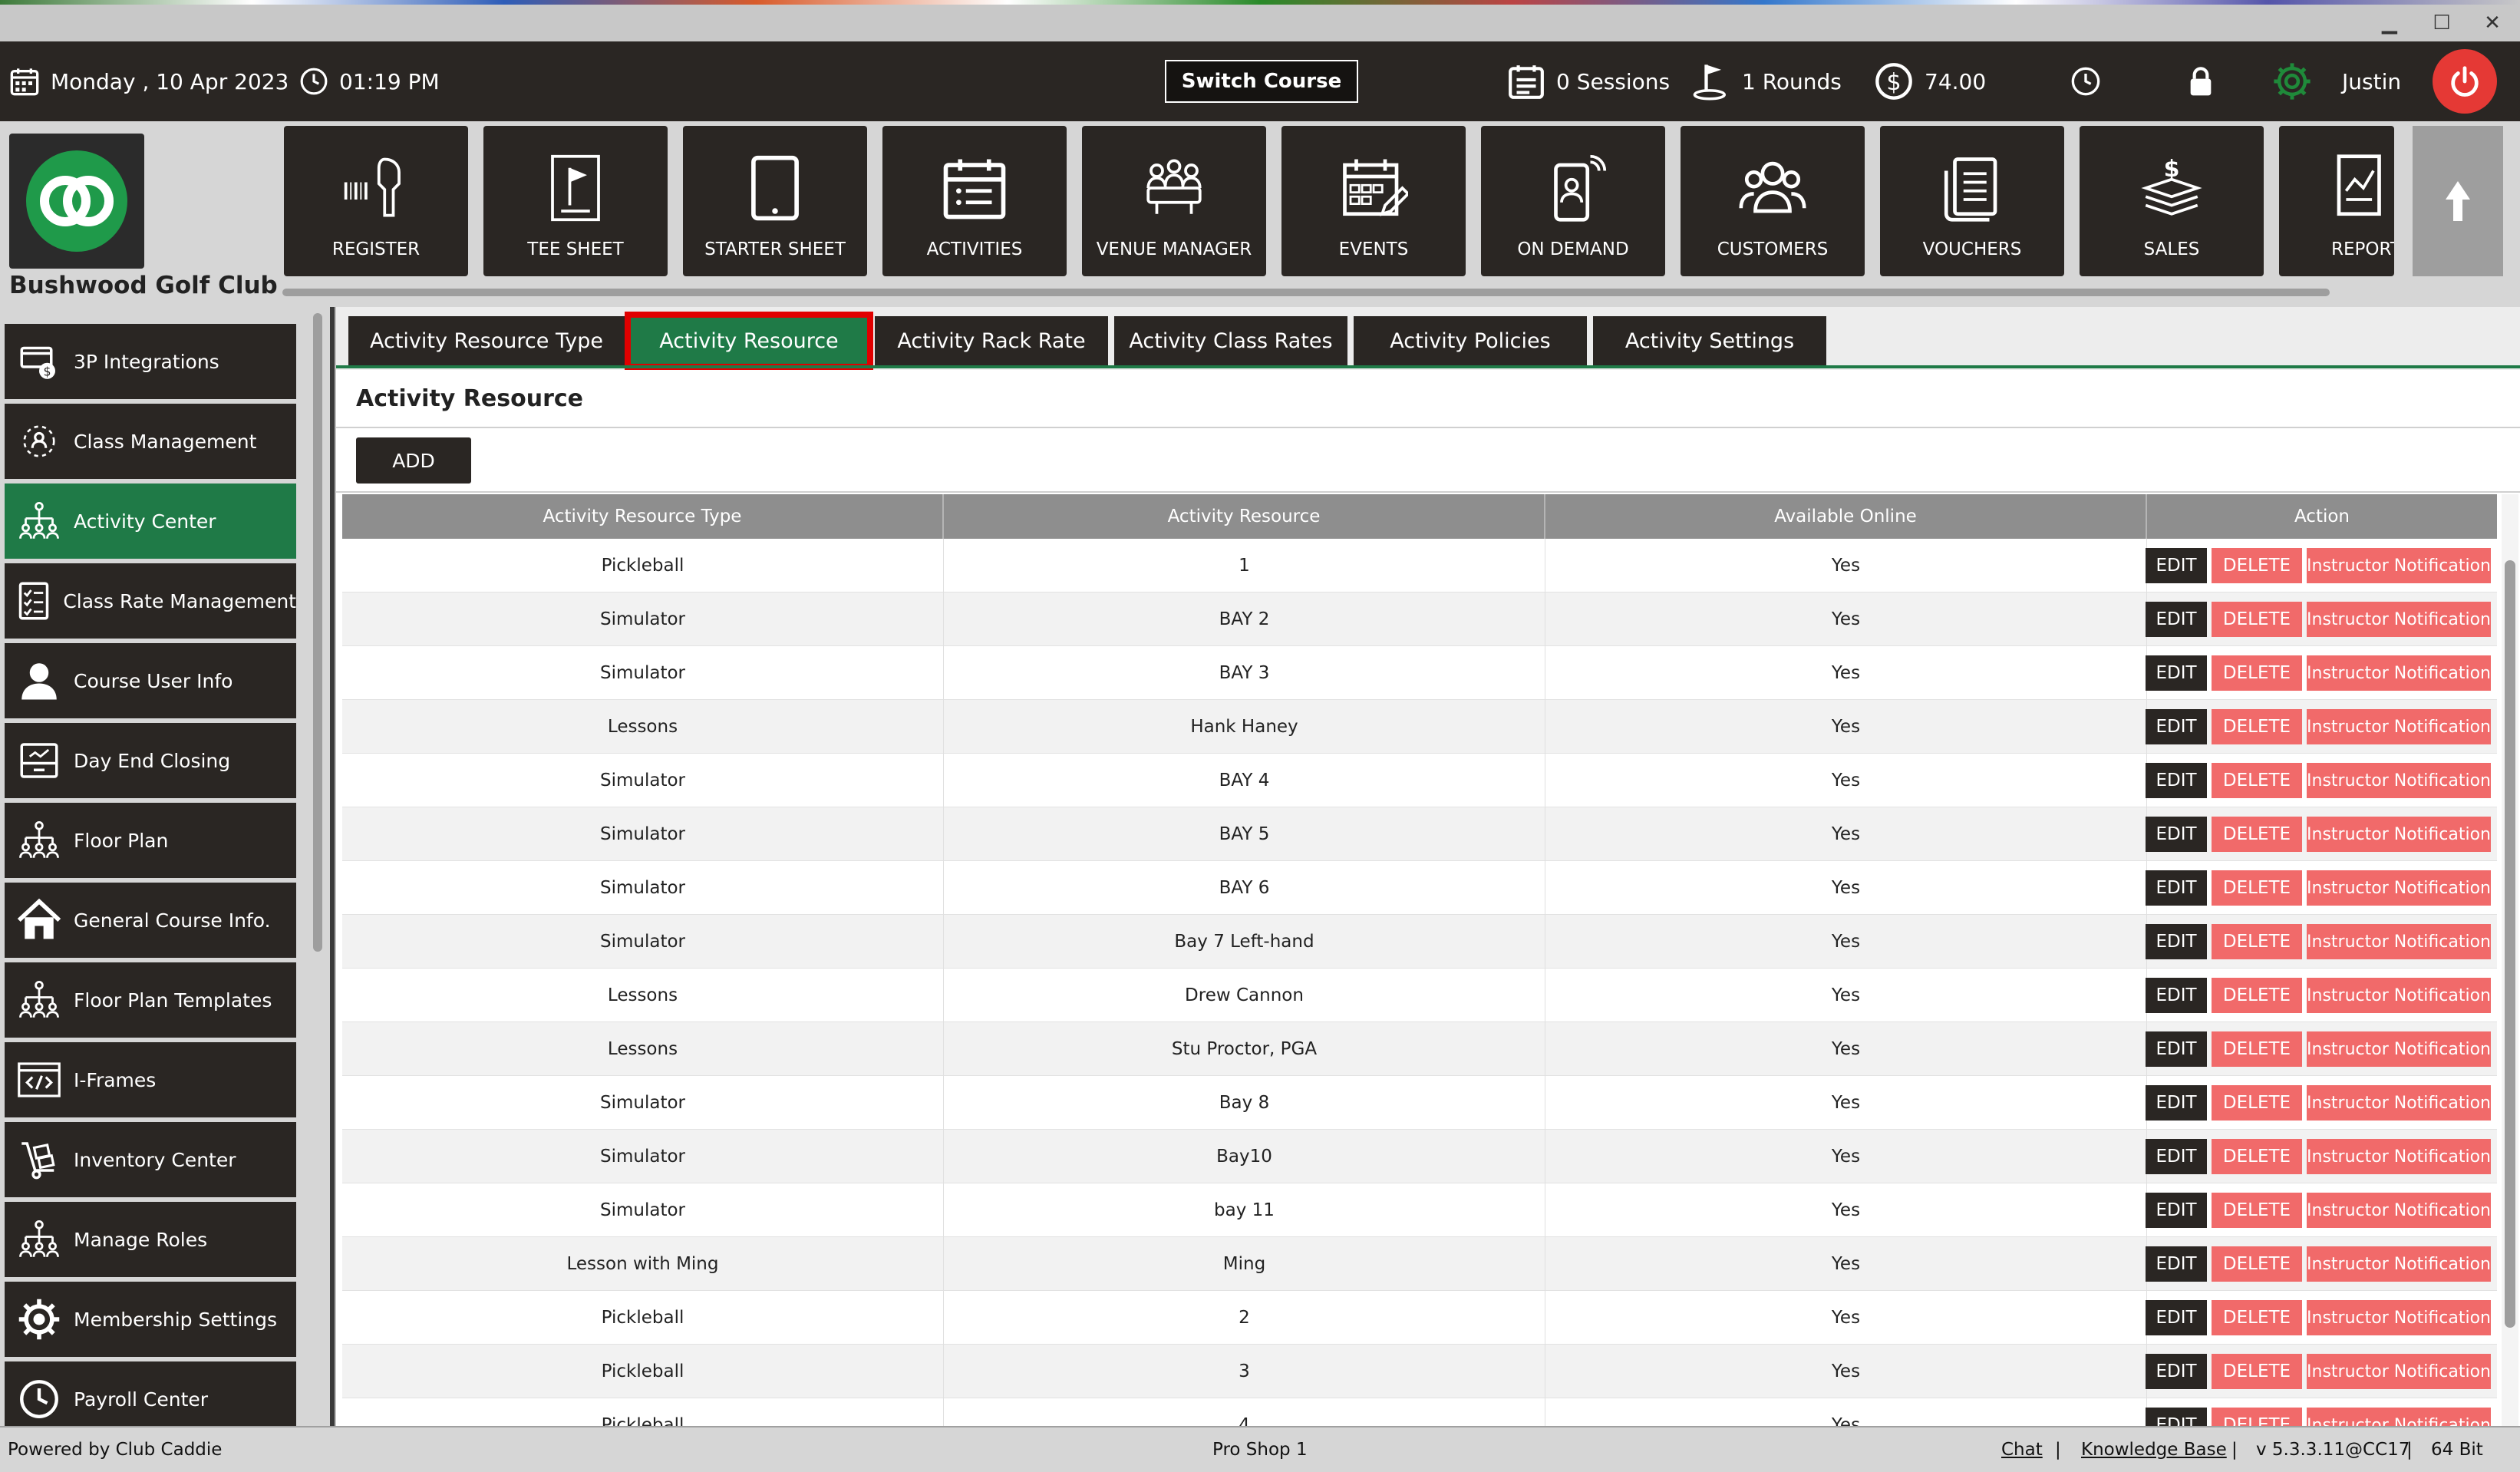  Describe the element at coordinates (1230, 340) in the screenshot. I see `tab-activity-class-rates: Activity Class Rates` at that location.